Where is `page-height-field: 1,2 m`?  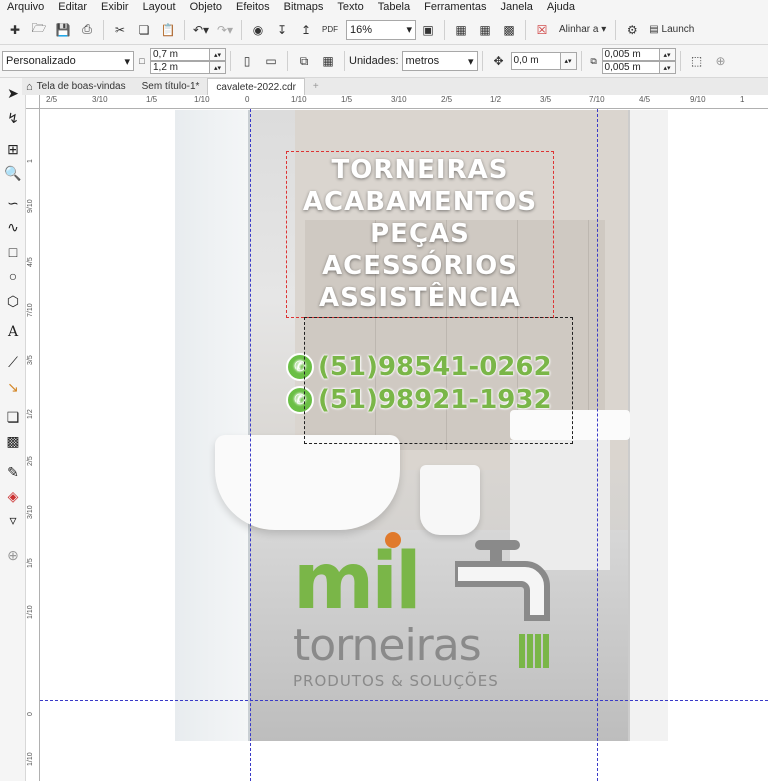
page-height-field: 1,2 m is located at coordinates (180, 67).